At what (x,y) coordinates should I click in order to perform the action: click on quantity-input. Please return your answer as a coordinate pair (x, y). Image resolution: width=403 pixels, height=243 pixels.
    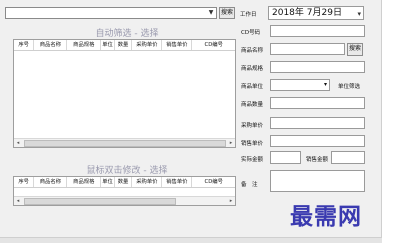
    Looking at the image, I should click on (317, 103).